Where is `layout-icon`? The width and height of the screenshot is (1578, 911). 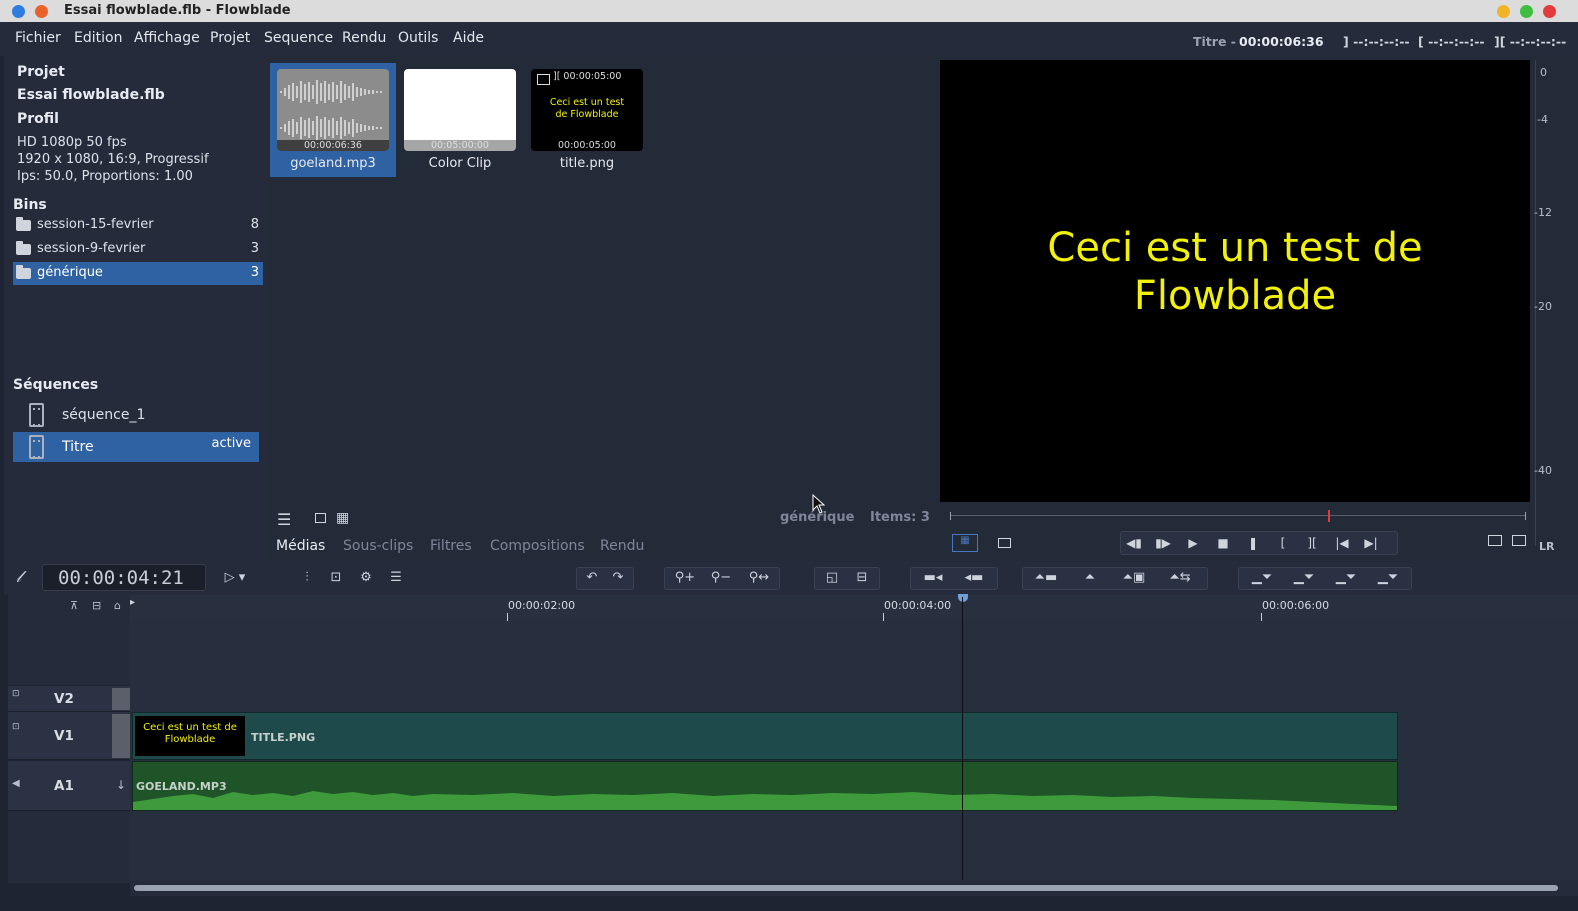
layout-icon is located at coordinates (1495, 540).